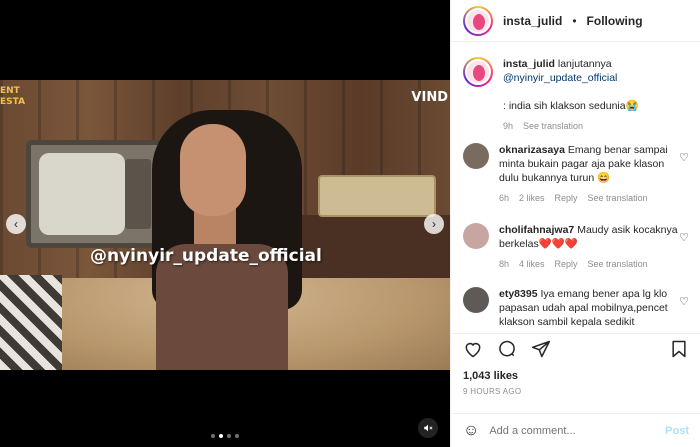  I want to click on post-timestamp: 9 HOURS AGO, so click(575, 389).